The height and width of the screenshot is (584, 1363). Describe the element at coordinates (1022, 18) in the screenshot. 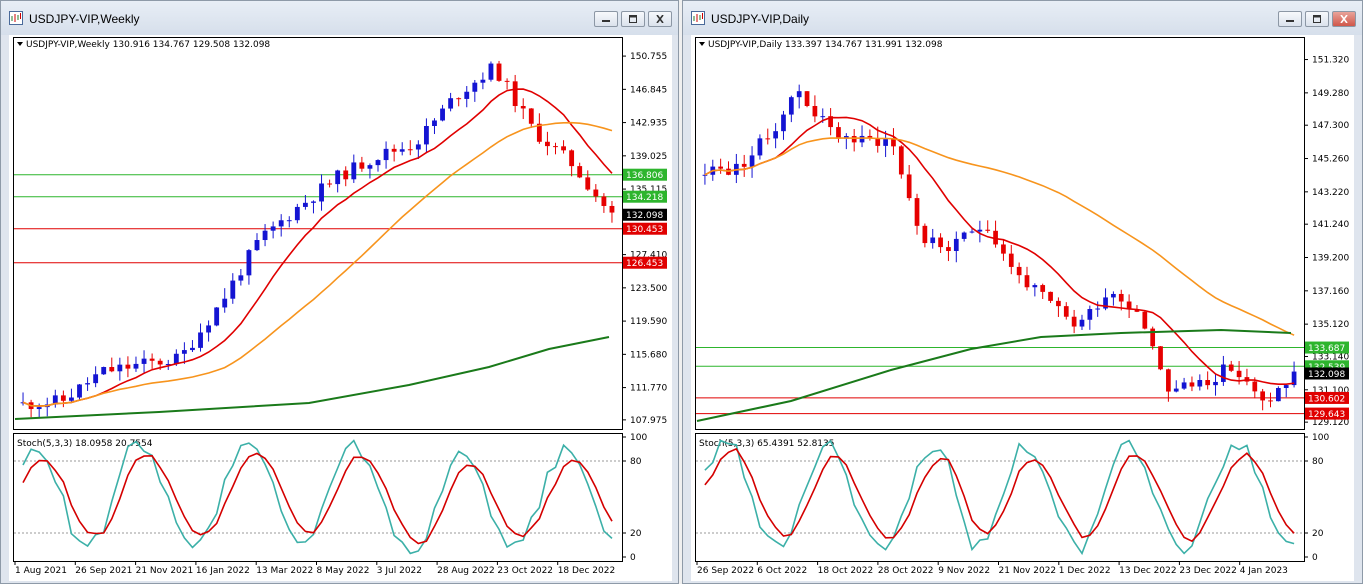

I see `title-bar: USDJPY-VIP,Daily` at that location.